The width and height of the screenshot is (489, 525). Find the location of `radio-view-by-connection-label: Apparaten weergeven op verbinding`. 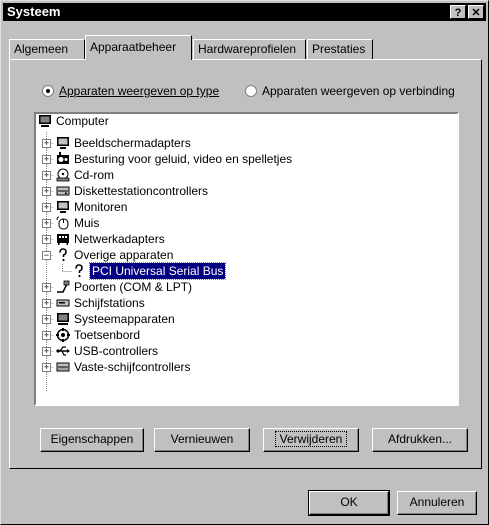

radio-view-by-connection-label: Apparaten weergeven op verbinding is located at coordinates (358, 91).